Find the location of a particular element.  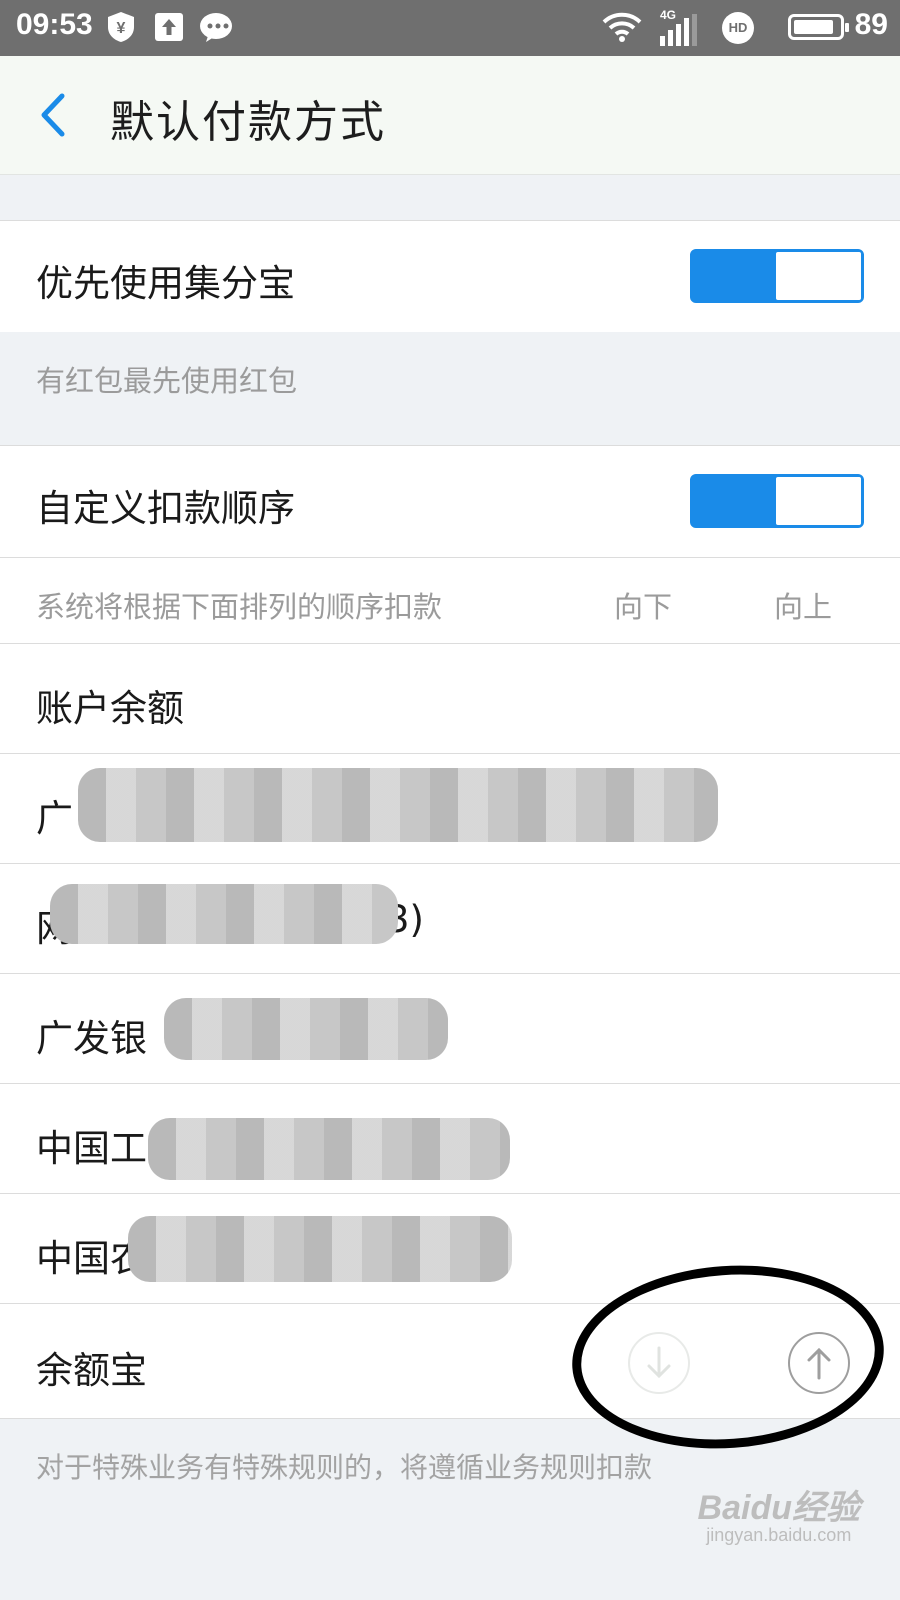

payment-method-label: 广发银 is located at coordinates (91, 1038).